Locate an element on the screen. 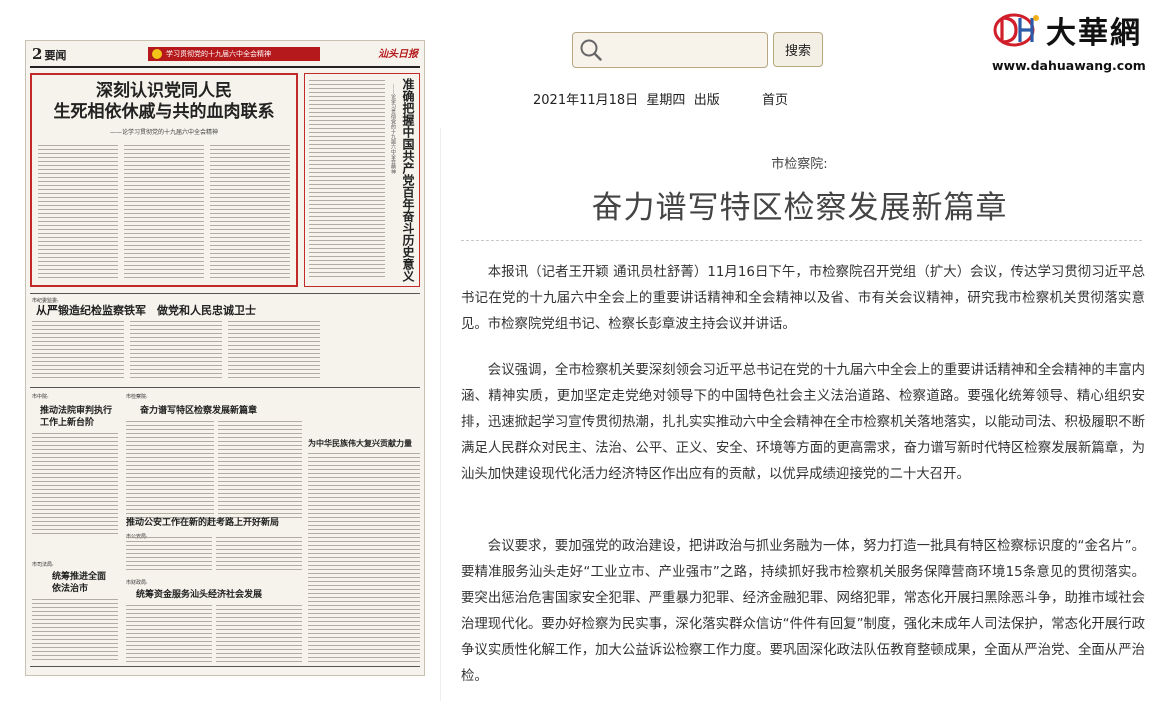 The height and width of the screenshot is (701, 1167). search-icon is located at coordinates (591, 50).